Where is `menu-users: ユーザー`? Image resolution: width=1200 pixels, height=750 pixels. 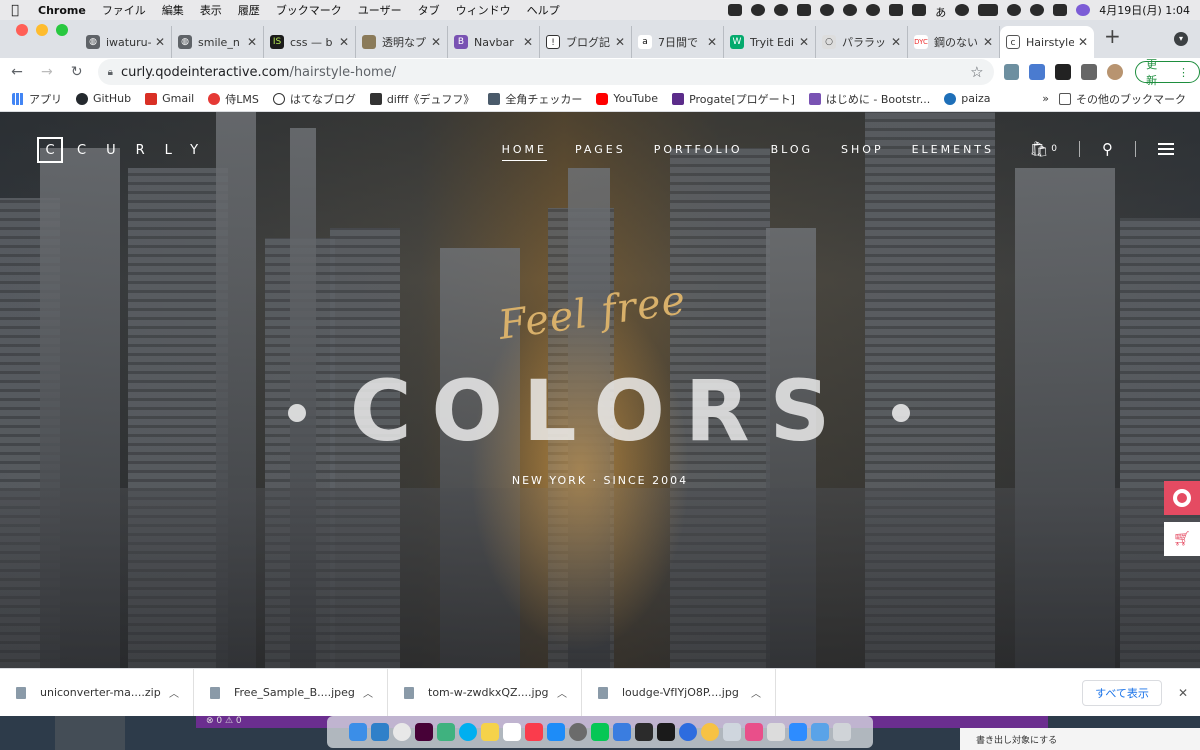 menu-users: ユーザー is located at coordinates (380, 10).